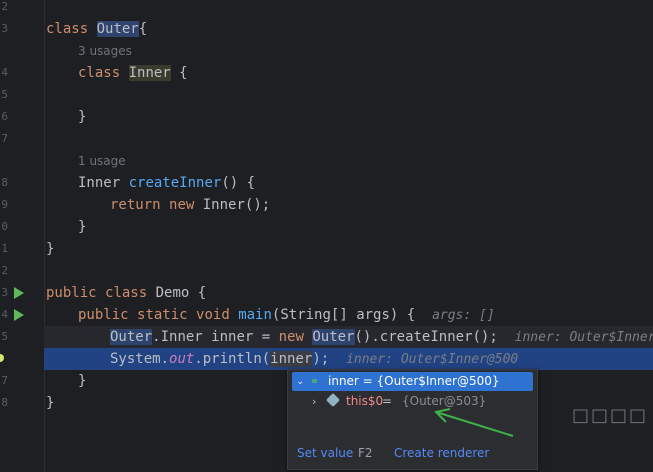 The height and width of the screenshot is (472, 653). What do you see at coordinates (175, 183) in the screenshot?
I see `method-name: createInner` at bounding box center [175, 183].